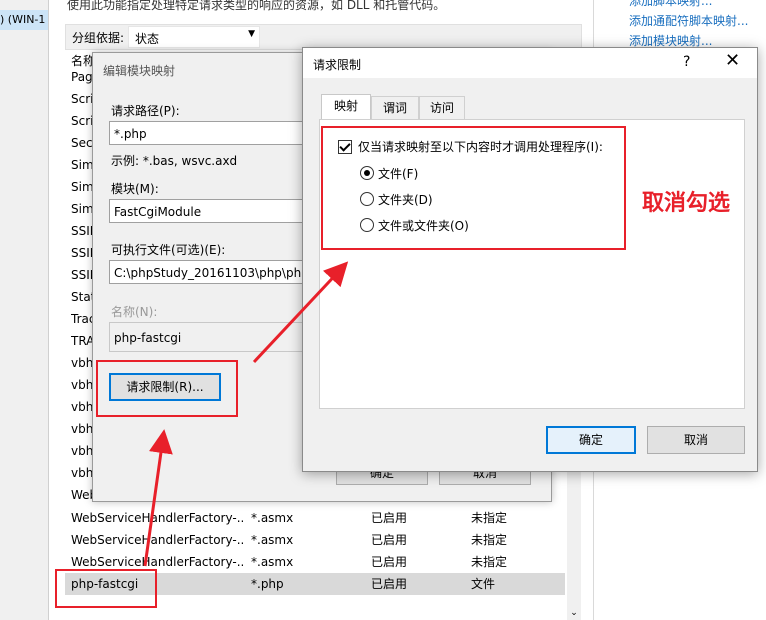 This screenshot has height=620, width=766. Describe the element at coordinates (591, 440) in the screenshot. I see `ok-button: 确定` at that location.